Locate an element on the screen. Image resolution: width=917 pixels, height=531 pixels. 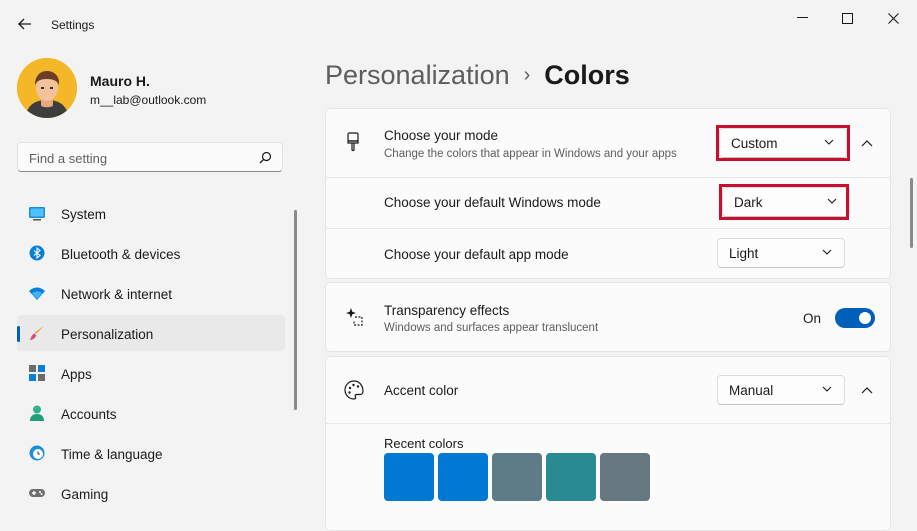
sidebar-item-time-language: Time & language is located at coordinates (151, 453).